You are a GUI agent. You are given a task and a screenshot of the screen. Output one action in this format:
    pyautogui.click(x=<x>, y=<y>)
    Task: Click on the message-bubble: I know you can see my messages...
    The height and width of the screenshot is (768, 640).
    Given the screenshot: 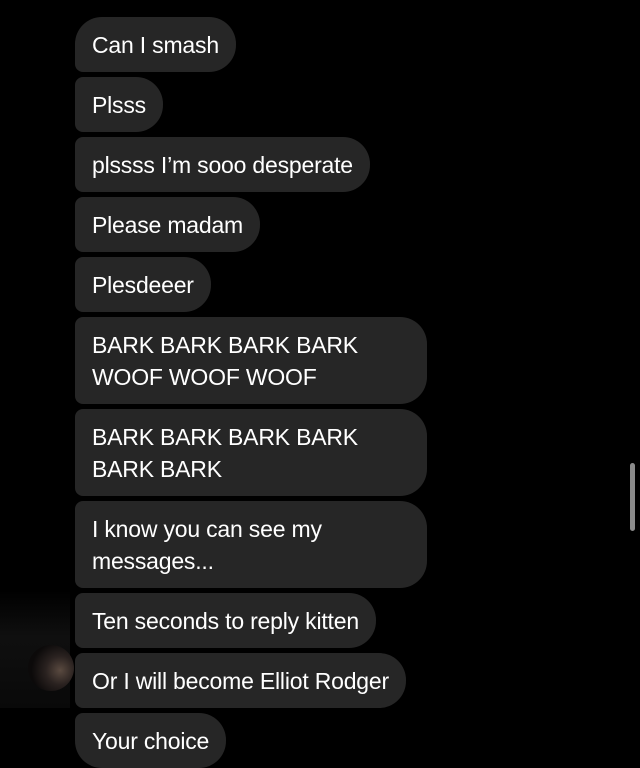 What is the action you would take?
    pyautogui.click(x=251, y=544)
    